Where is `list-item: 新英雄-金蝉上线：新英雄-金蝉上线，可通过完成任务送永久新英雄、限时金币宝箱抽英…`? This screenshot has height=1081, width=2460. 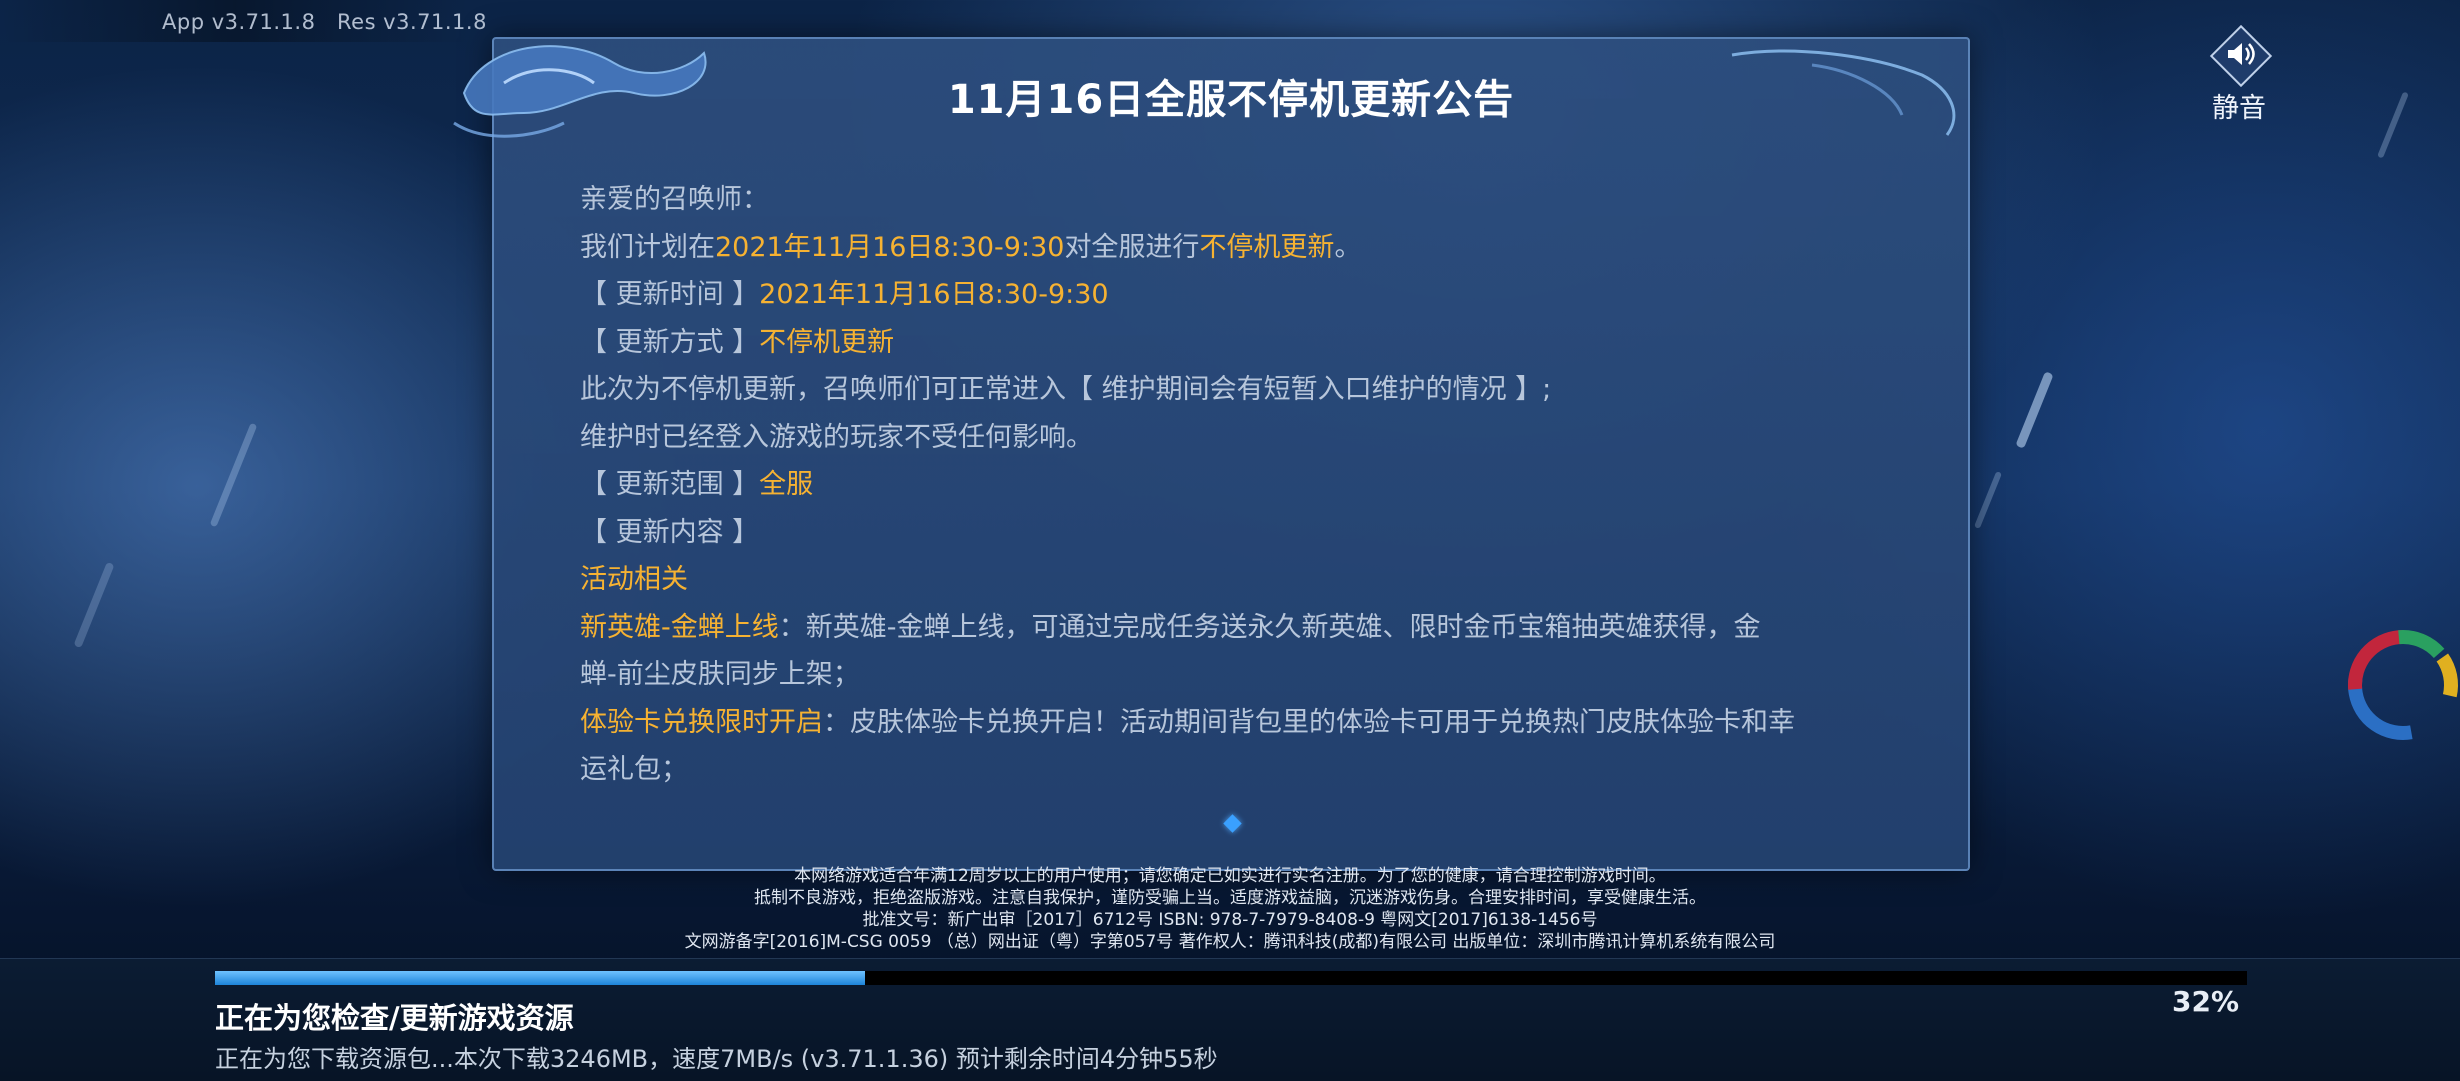 list-item: 新英雄-金蝉上线：新英雄-金蝉上线，可通过完成任务送永久新英雄、限时金币宝箱抽英… is located at coordinates (1230, 628).